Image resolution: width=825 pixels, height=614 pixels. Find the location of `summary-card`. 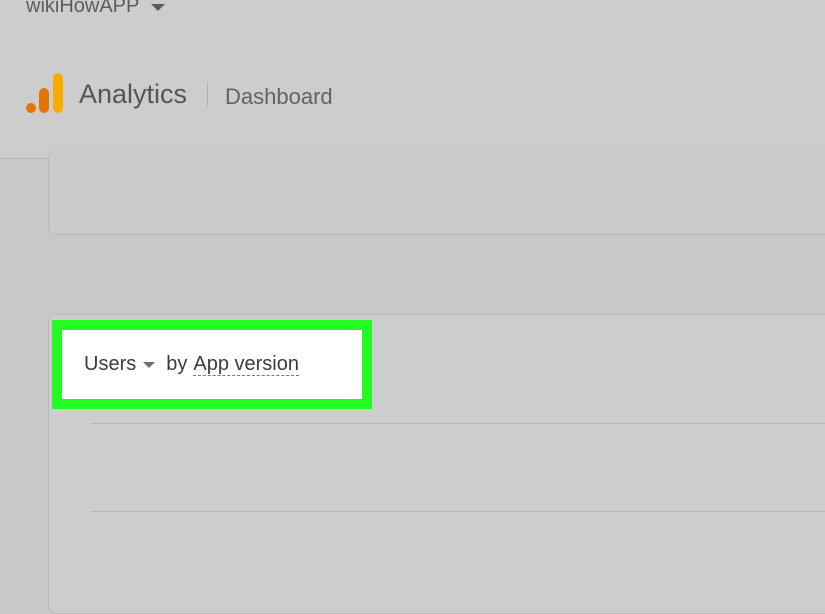

summary-card is located at coordinates (436, 192).